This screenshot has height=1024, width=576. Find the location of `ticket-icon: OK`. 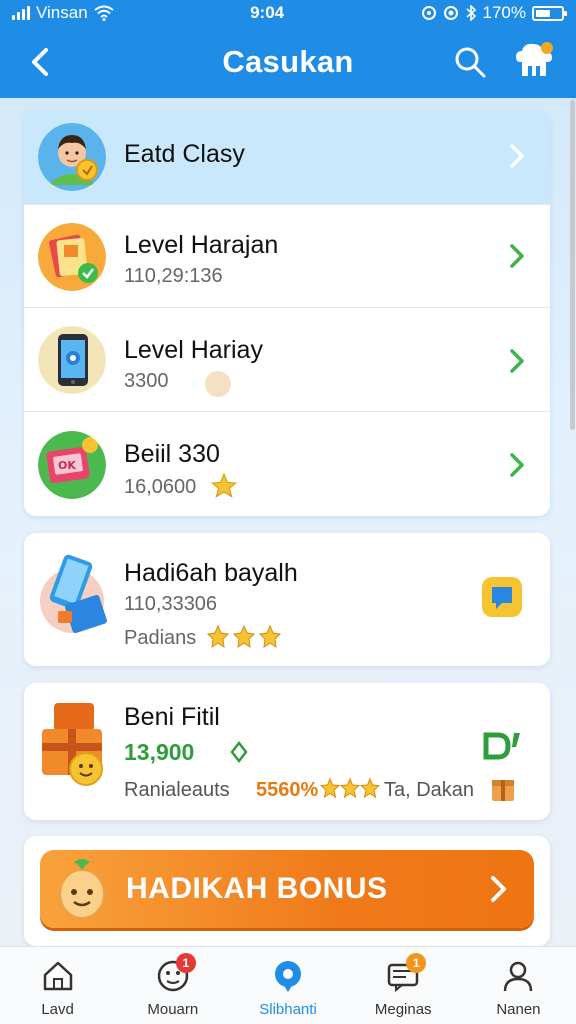

ticket-icon: OK is located at coordinates (72, 465).